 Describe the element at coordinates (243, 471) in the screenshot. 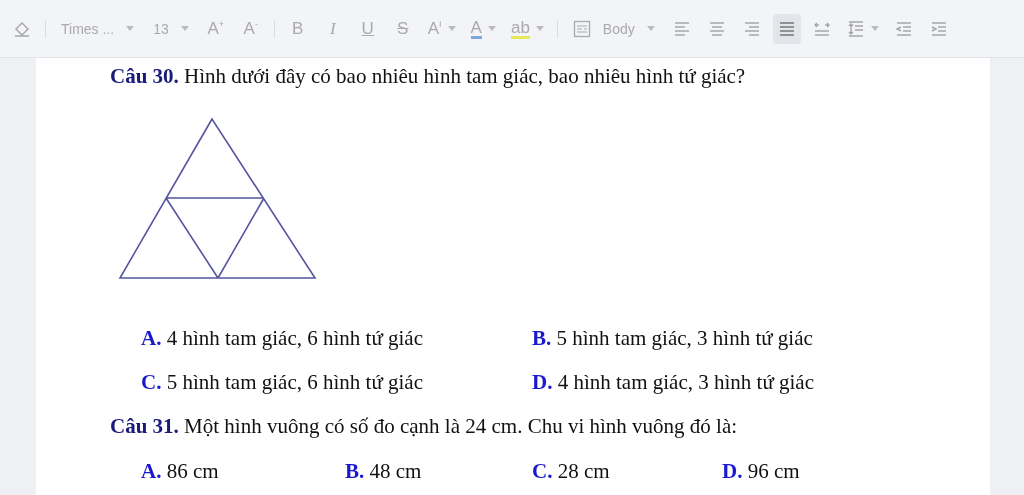

I see `answer-option: A. 86 cm` at that location.